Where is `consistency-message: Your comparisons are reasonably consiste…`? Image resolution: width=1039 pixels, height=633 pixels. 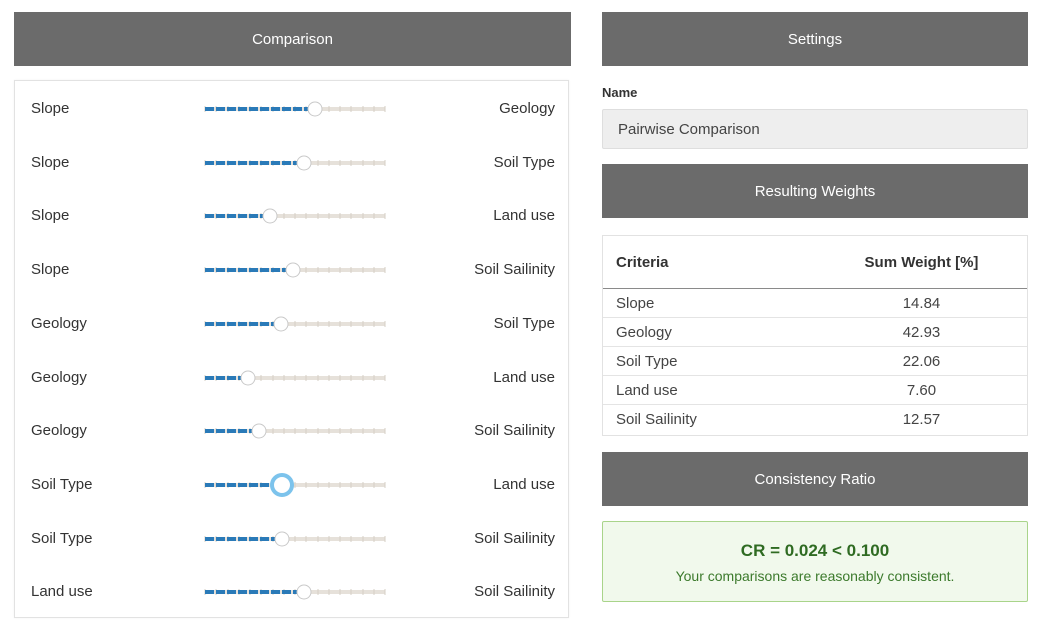
consistency-message: Your comparisons are reasonably consiste… is located at coordinates (815, 576).